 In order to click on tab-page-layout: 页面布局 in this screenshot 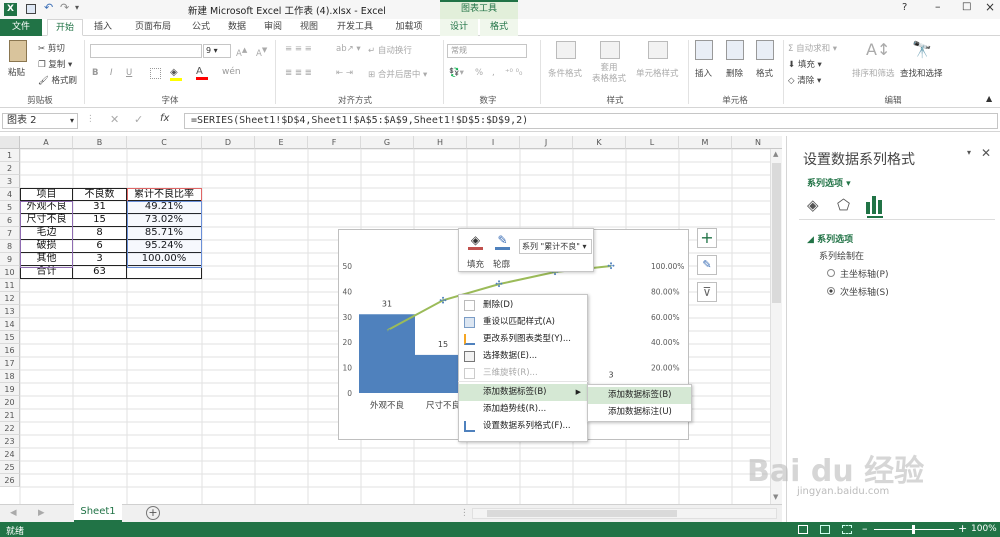, I will do `click(153, 27)`.